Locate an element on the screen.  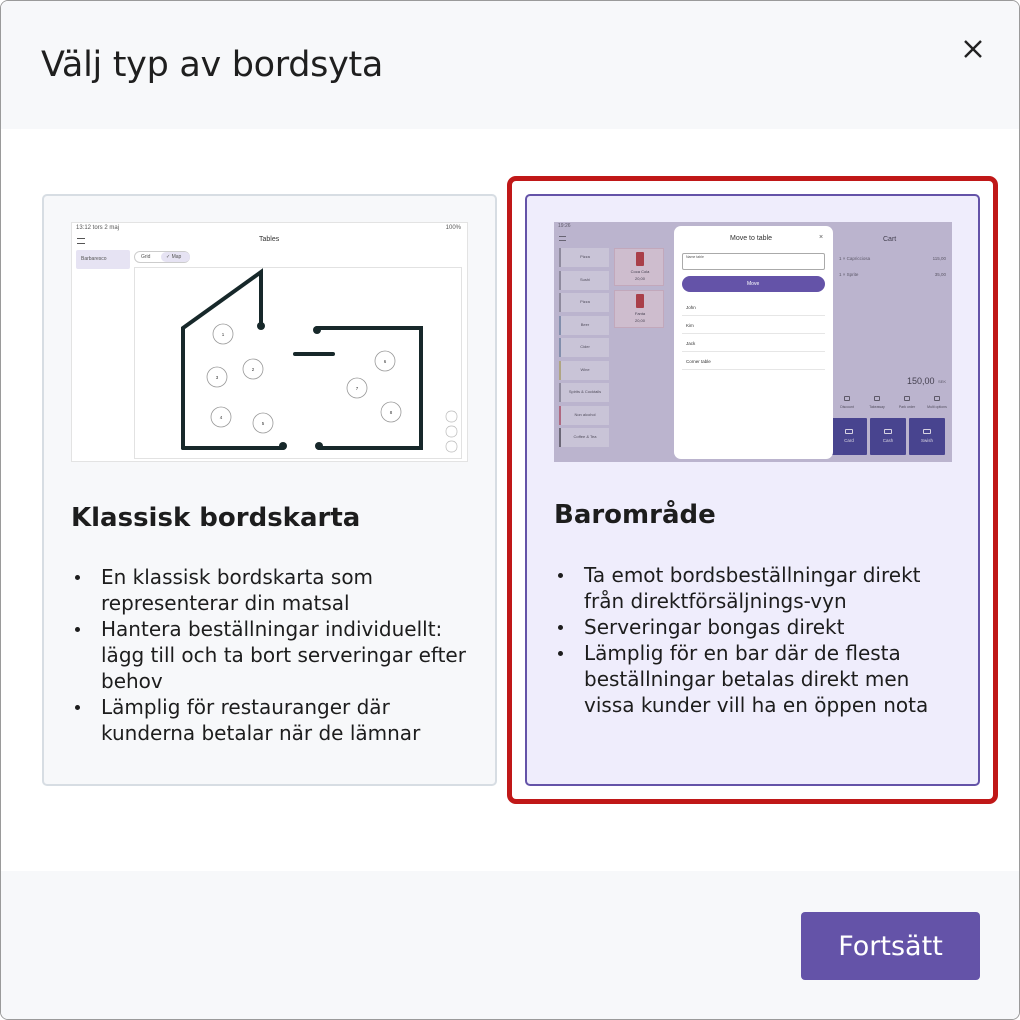
preview-modal-title: Move to table is located at coordinates (751, 238).